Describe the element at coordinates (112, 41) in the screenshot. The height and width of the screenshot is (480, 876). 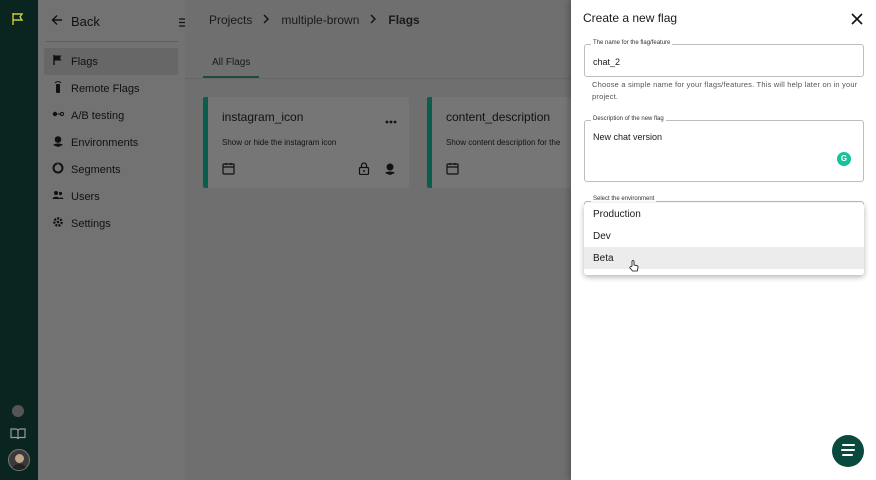
I see `sidebar-divider` at that location.